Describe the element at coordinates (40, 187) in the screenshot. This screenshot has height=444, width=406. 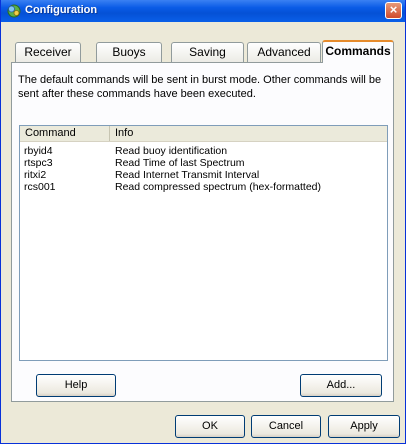
I see `command-cell: rcs001` at that location.